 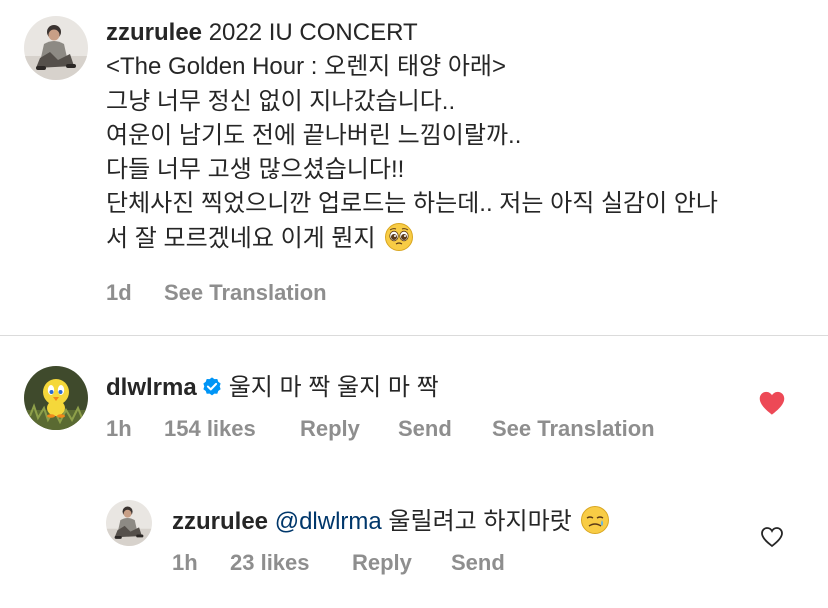 I want to click on reply-username: zzurulee, so click(x=220, y=521).